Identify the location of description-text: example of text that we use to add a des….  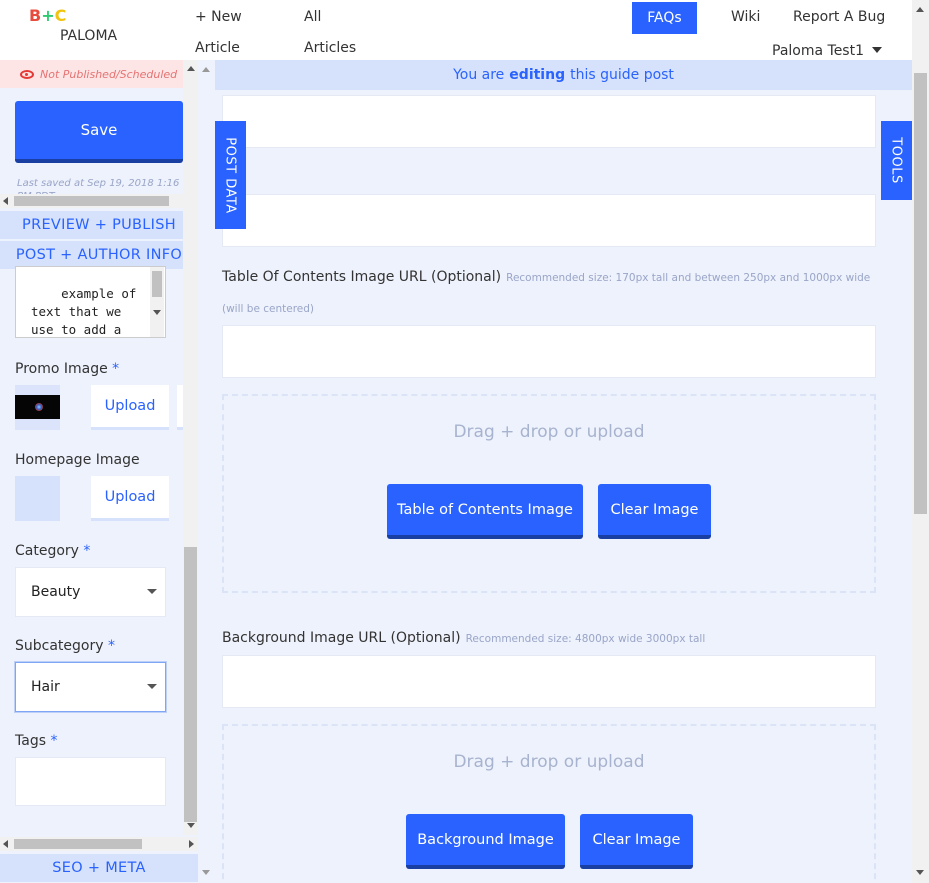
(84, 311).